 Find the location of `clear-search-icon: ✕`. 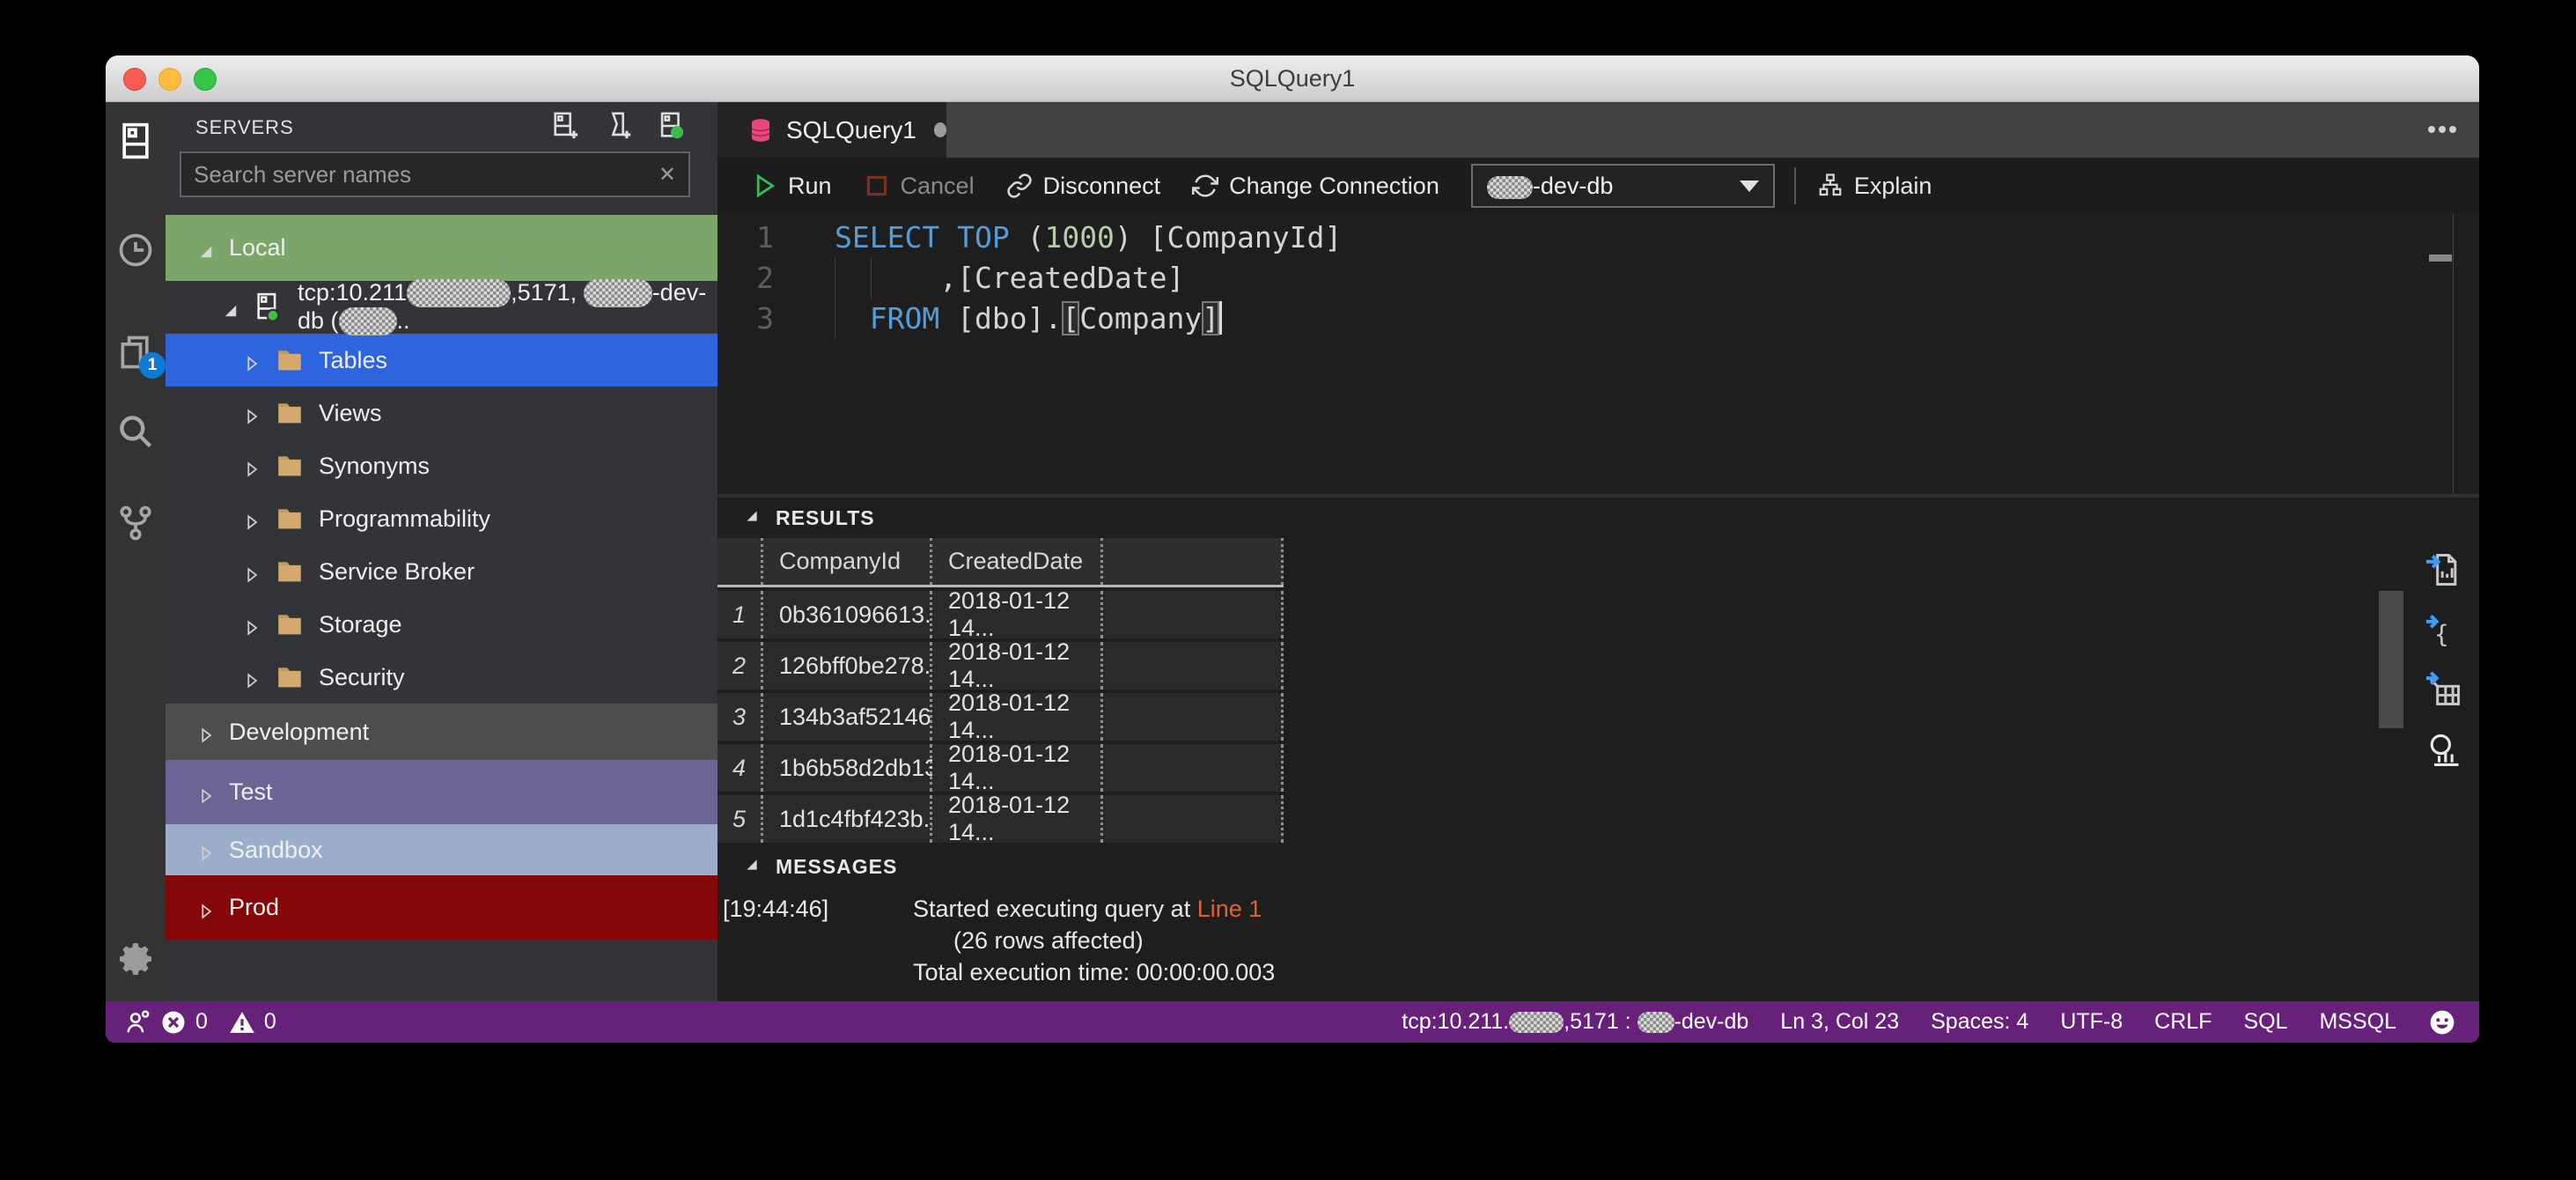

clear-search-icon: ✕ is located at coordinates (674, 175).